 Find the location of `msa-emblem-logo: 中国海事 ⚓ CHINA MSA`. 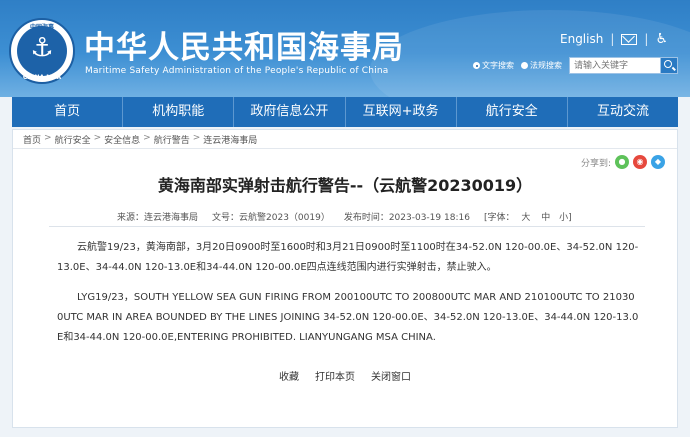

msa-emblem-logo: 中国海事 ⚓ CHINA MSA is located at coordinates (42, 51).